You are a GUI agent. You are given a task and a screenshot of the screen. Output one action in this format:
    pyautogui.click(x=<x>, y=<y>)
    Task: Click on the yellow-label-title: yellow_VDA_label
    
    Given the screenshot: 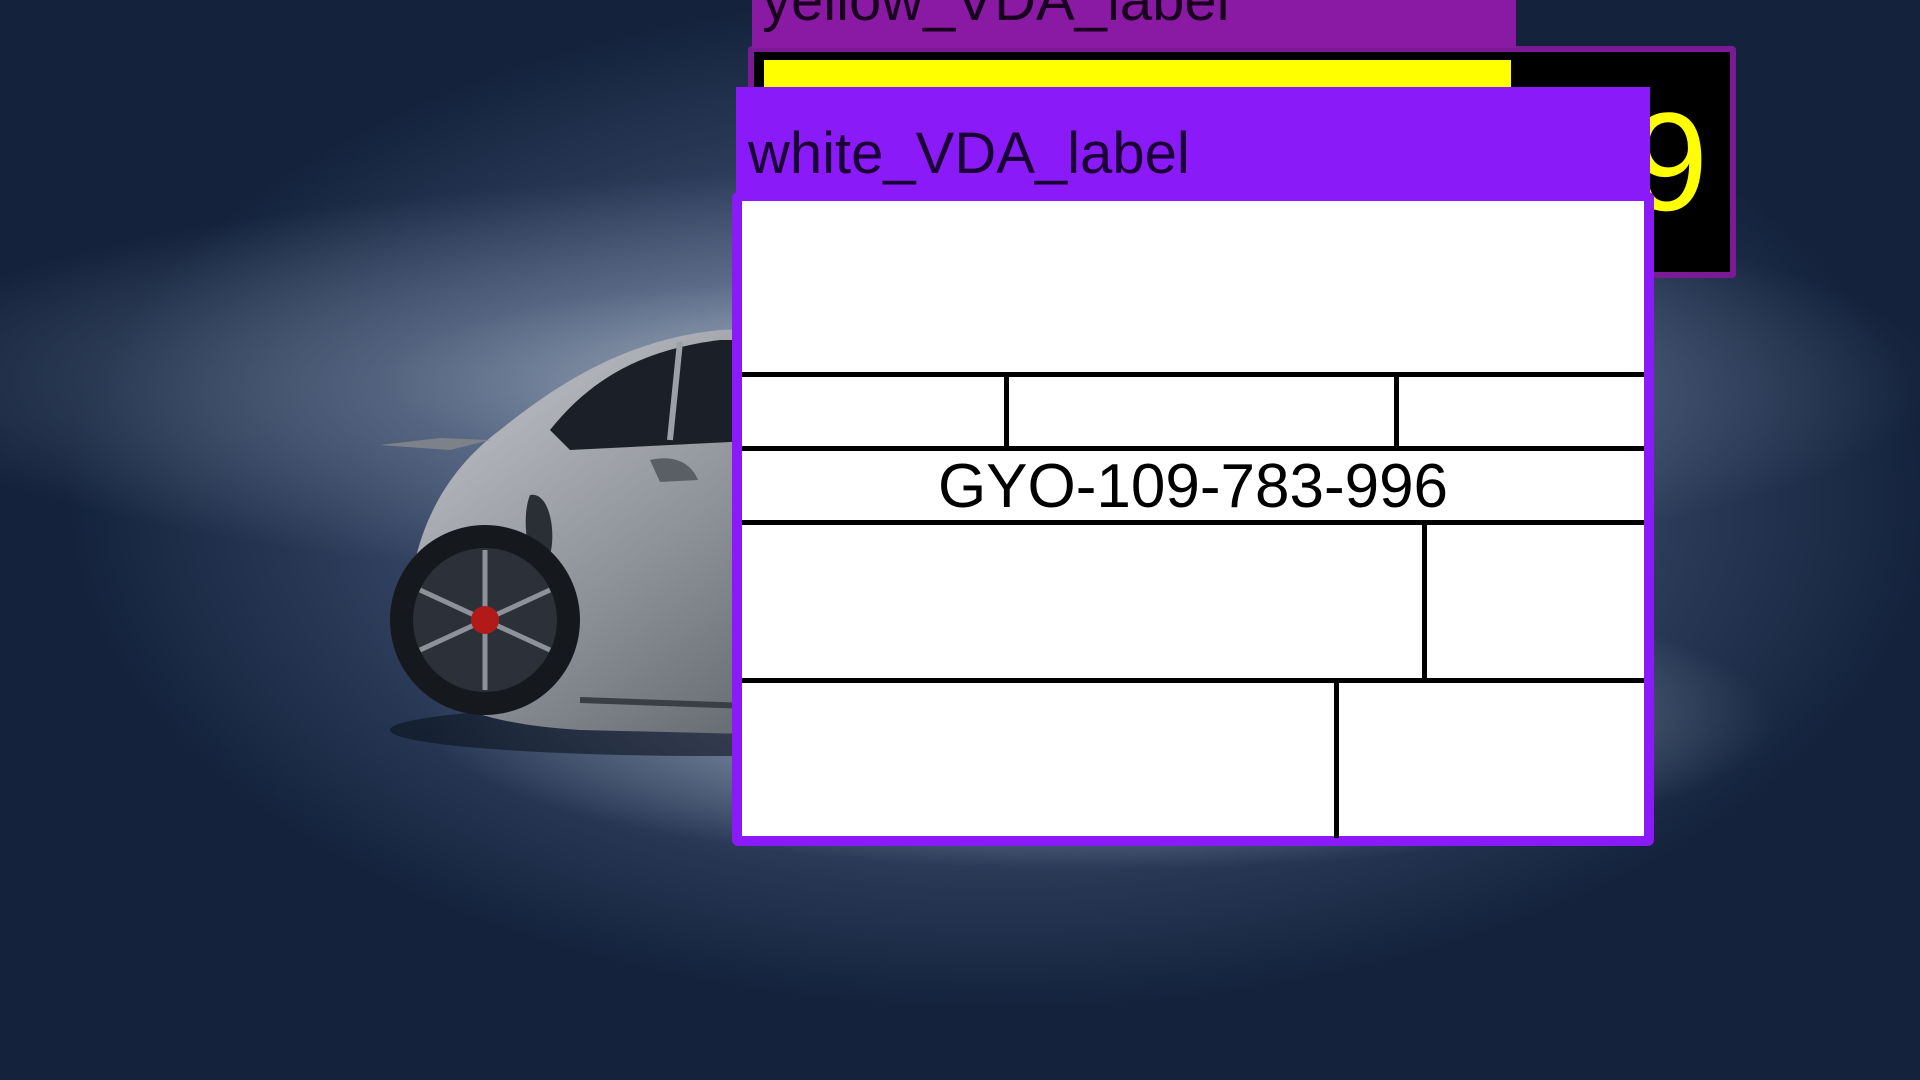 What is the action you would take?
    pyautogui.click(x=1134, y=24)
    